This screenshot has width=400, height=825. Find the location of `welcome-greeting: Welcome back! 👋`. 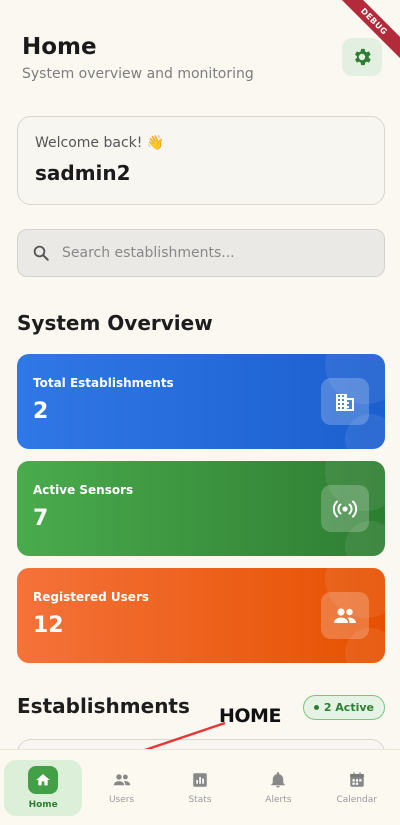

welcome-greeting: Welcome back! 👋 is located at coordinates (100, 143).